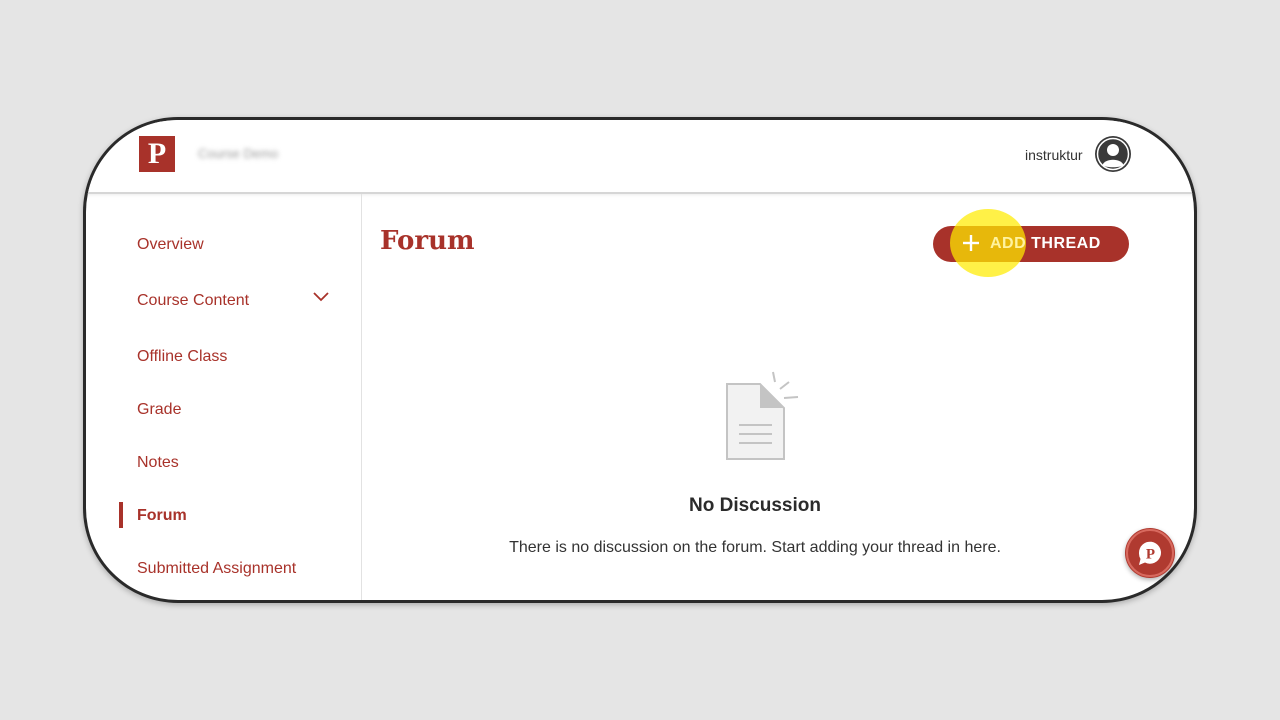  I want to click on sidebar-item-grade: Grade, so click(159, 410).